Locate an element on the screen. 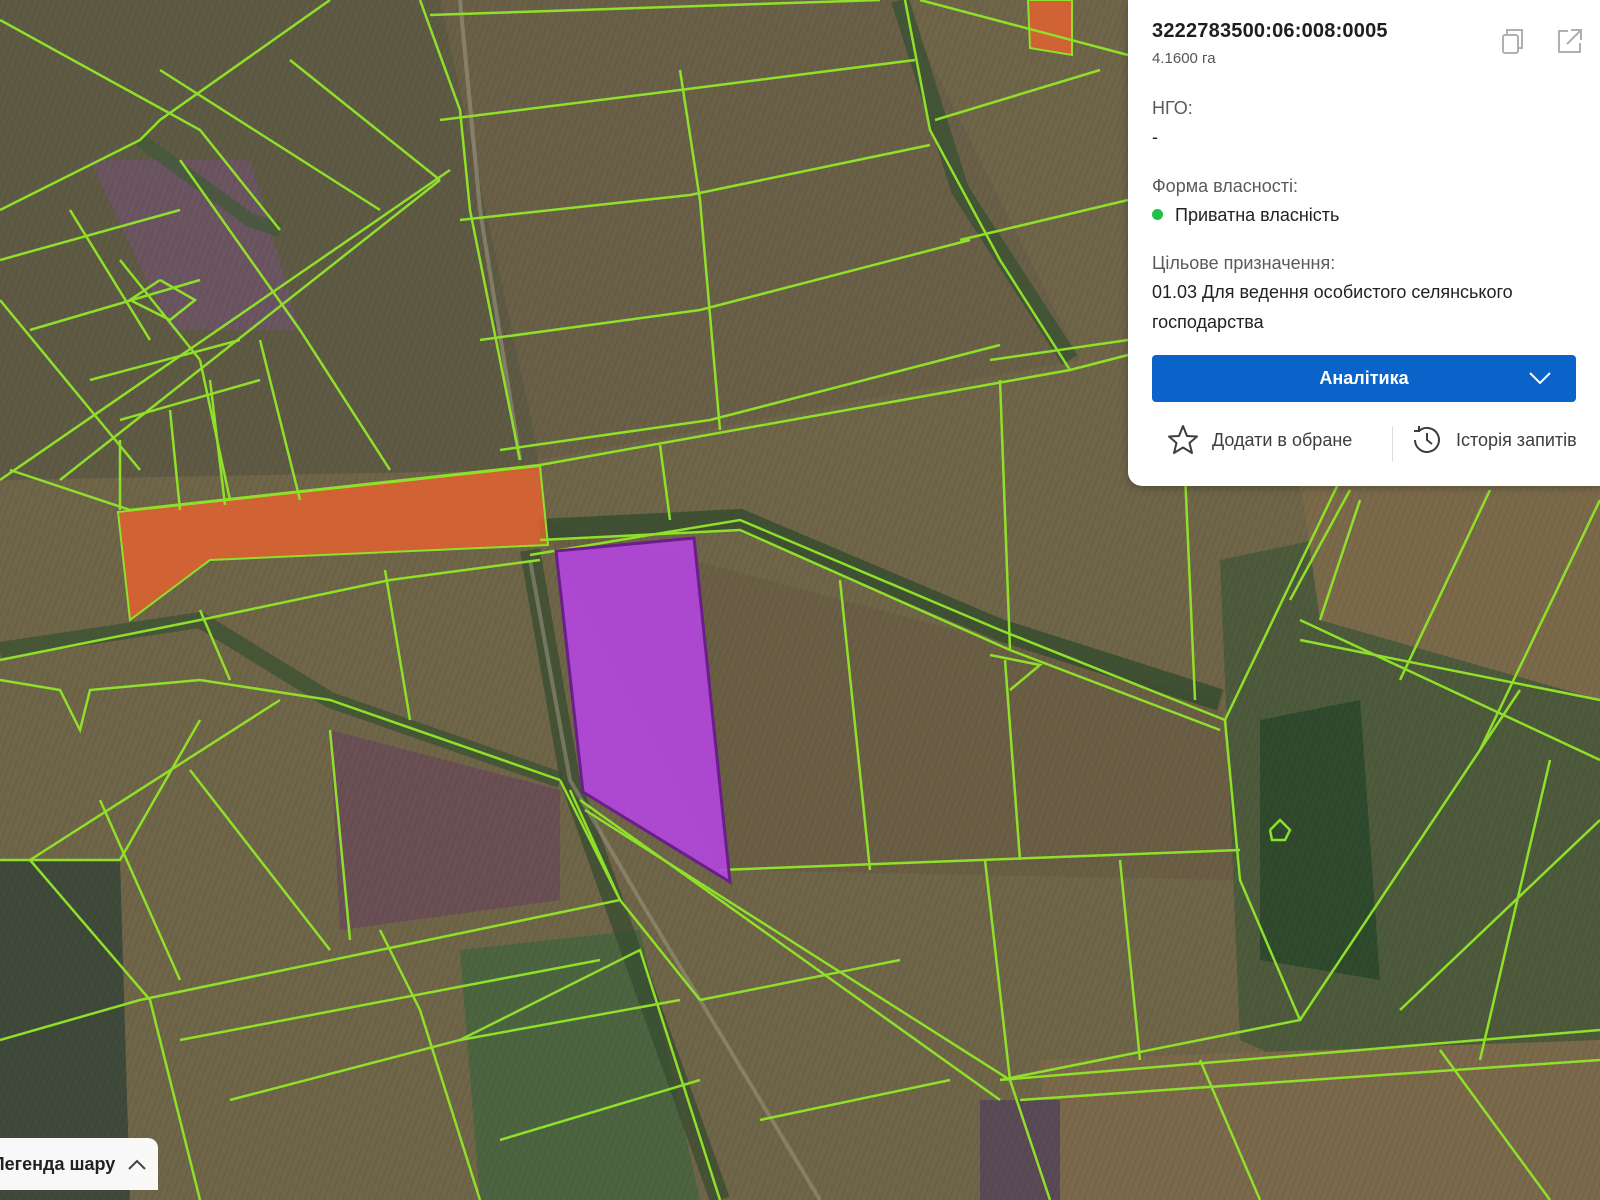  layer-legend-label: Легенда шару is located at coordinates (58, 1163).